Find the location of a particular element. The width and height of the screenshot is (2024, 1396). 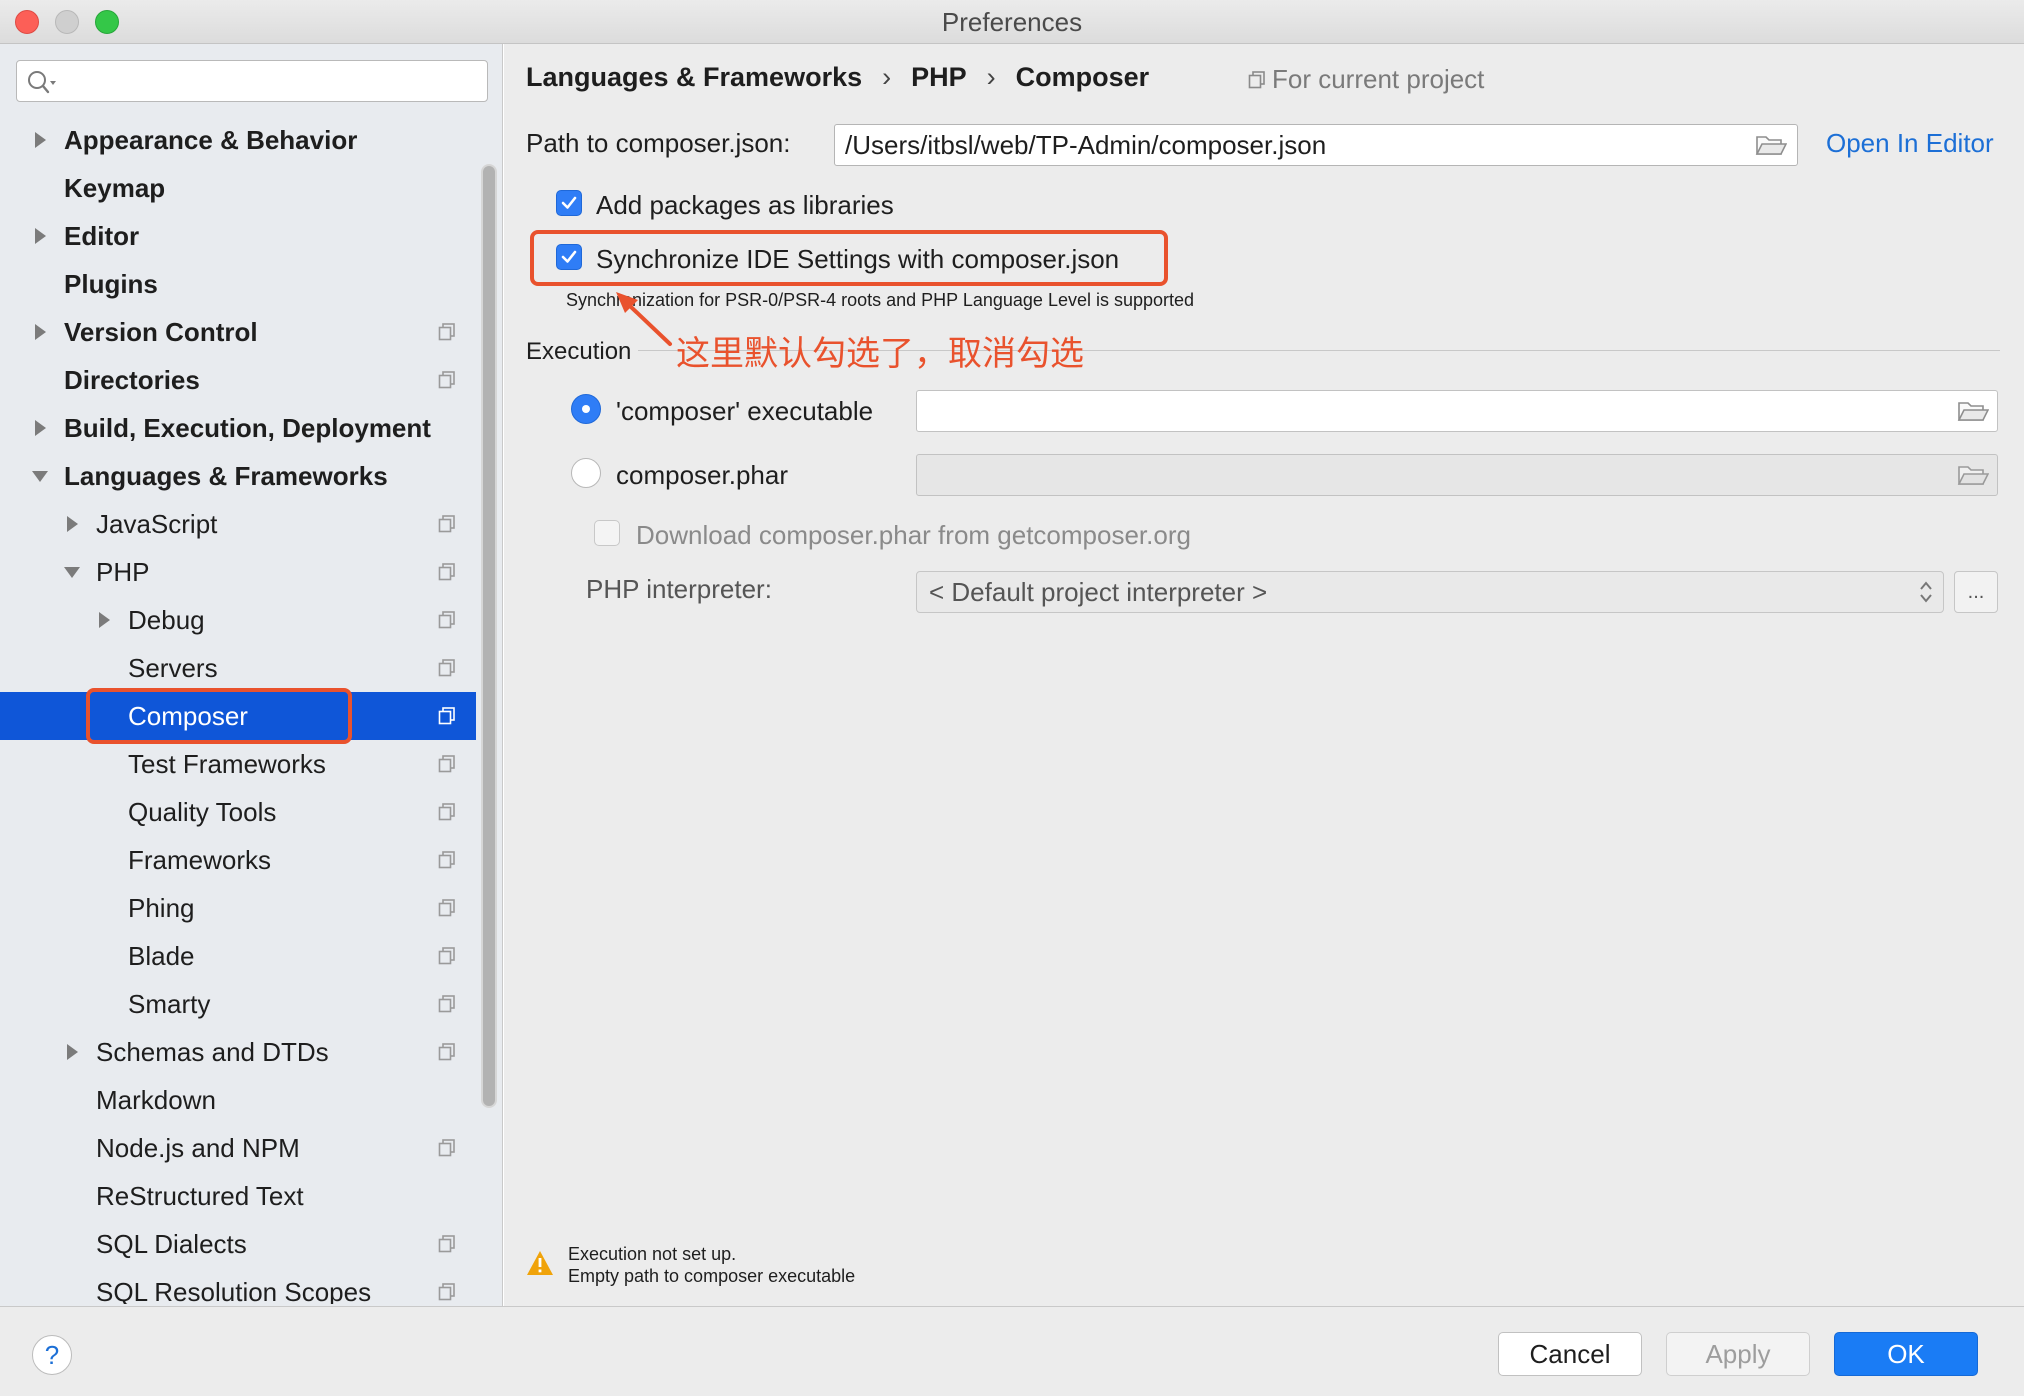

sidebar-item: Phing is located at coordinates (238, 908).